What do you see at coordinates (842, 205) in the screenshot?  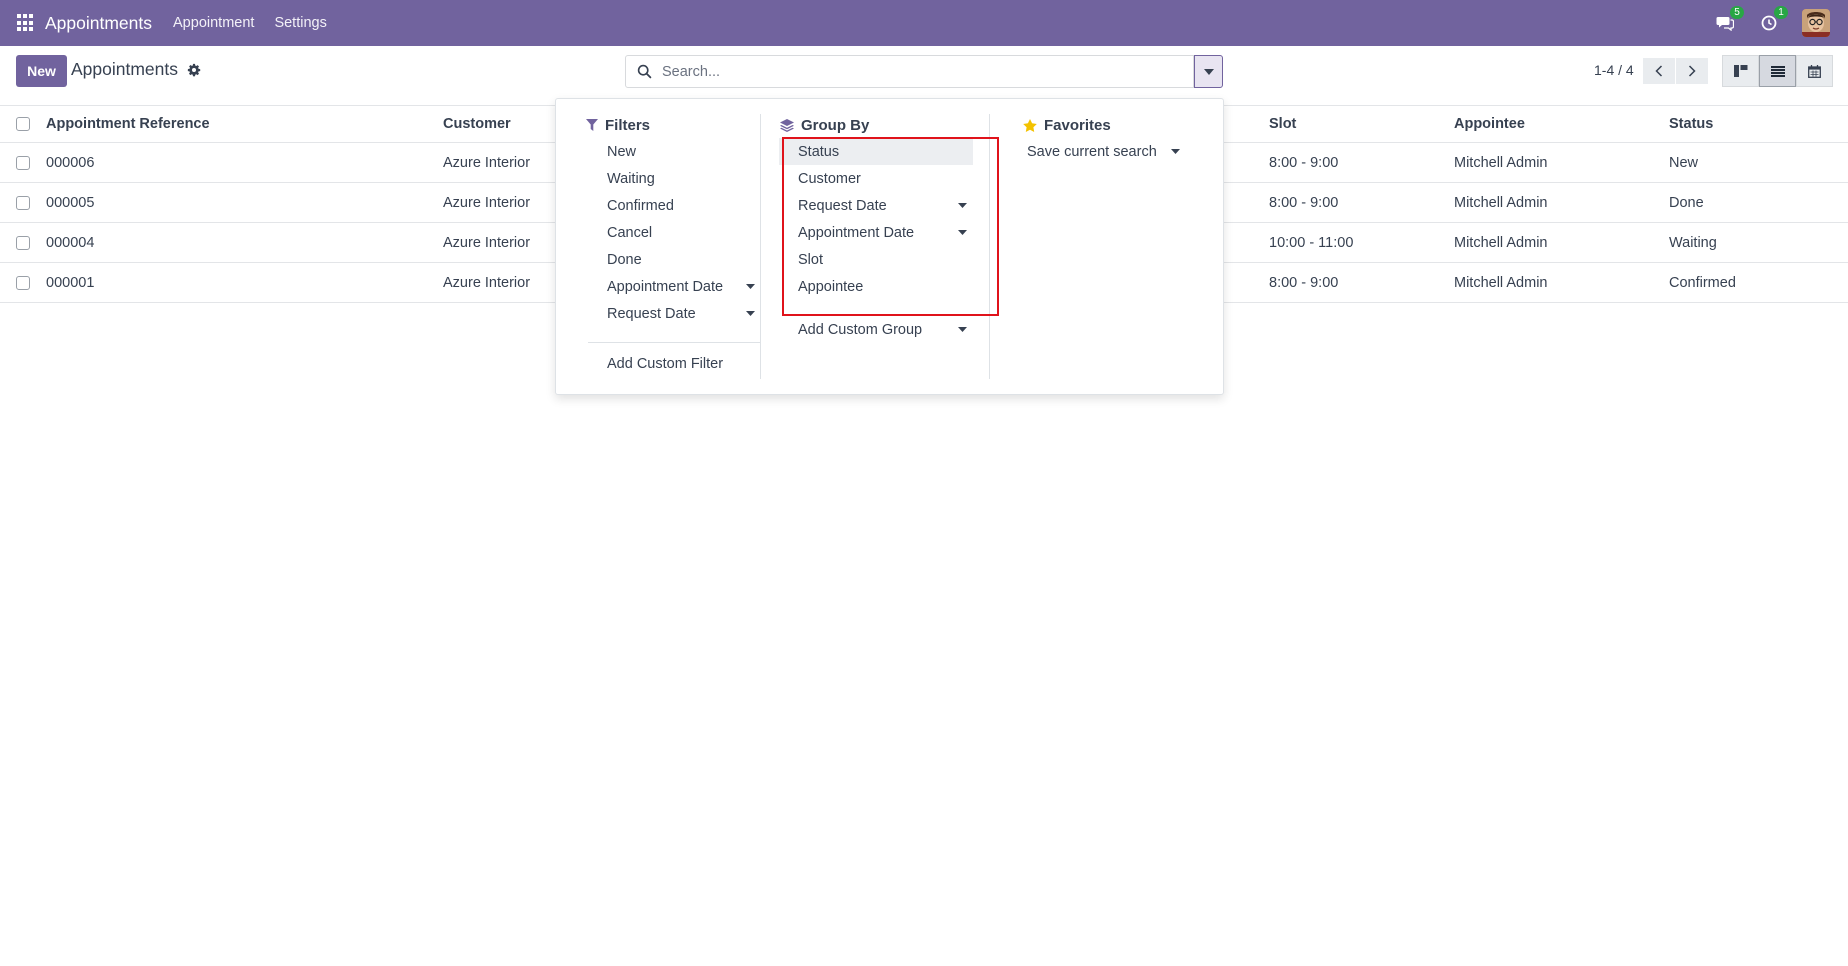 I see `group-item-label: Request Date` at bounding box center [842, 205].